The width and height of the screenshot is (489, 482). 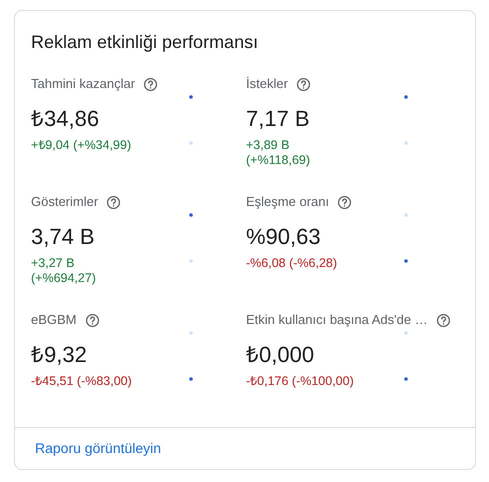 What do you see at coordinates (54, 320) in the screenshot?
I see `metric-label: eBGBM` at bounding box center [54, 320].